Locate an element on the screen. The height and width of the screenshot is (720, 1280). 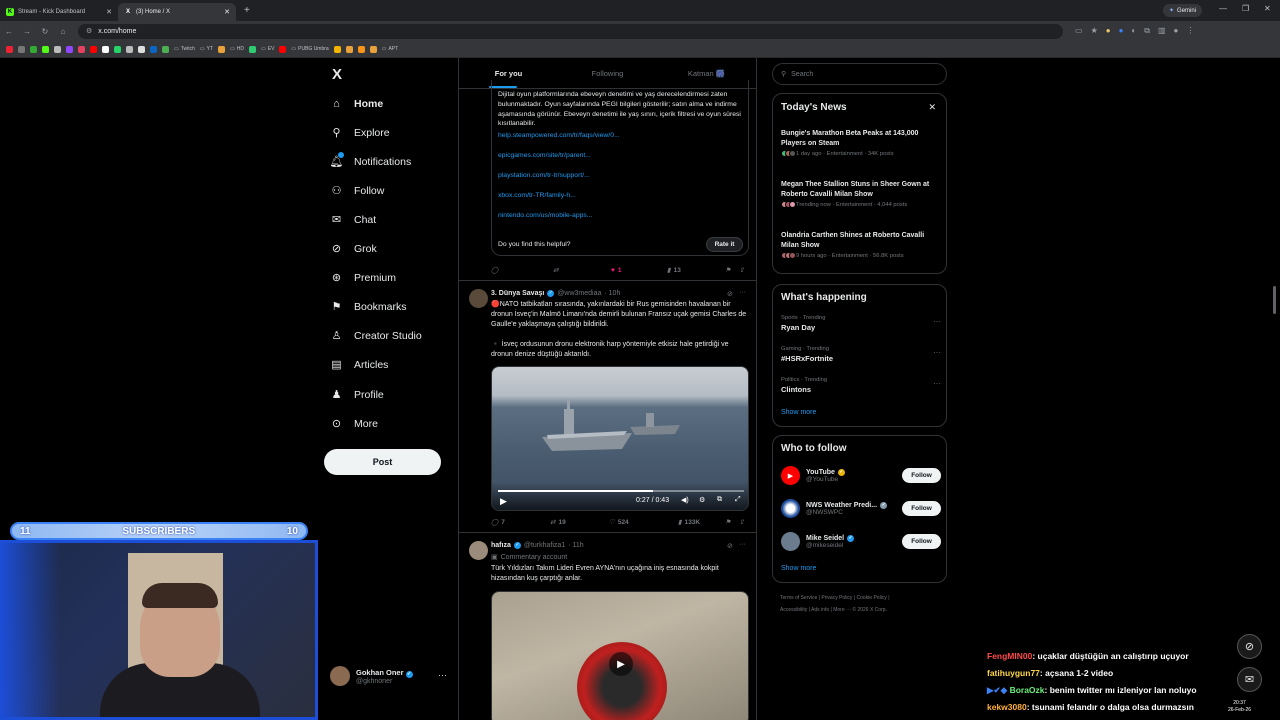
settings-icon: ⚙ is located at coordinates (702, 500).